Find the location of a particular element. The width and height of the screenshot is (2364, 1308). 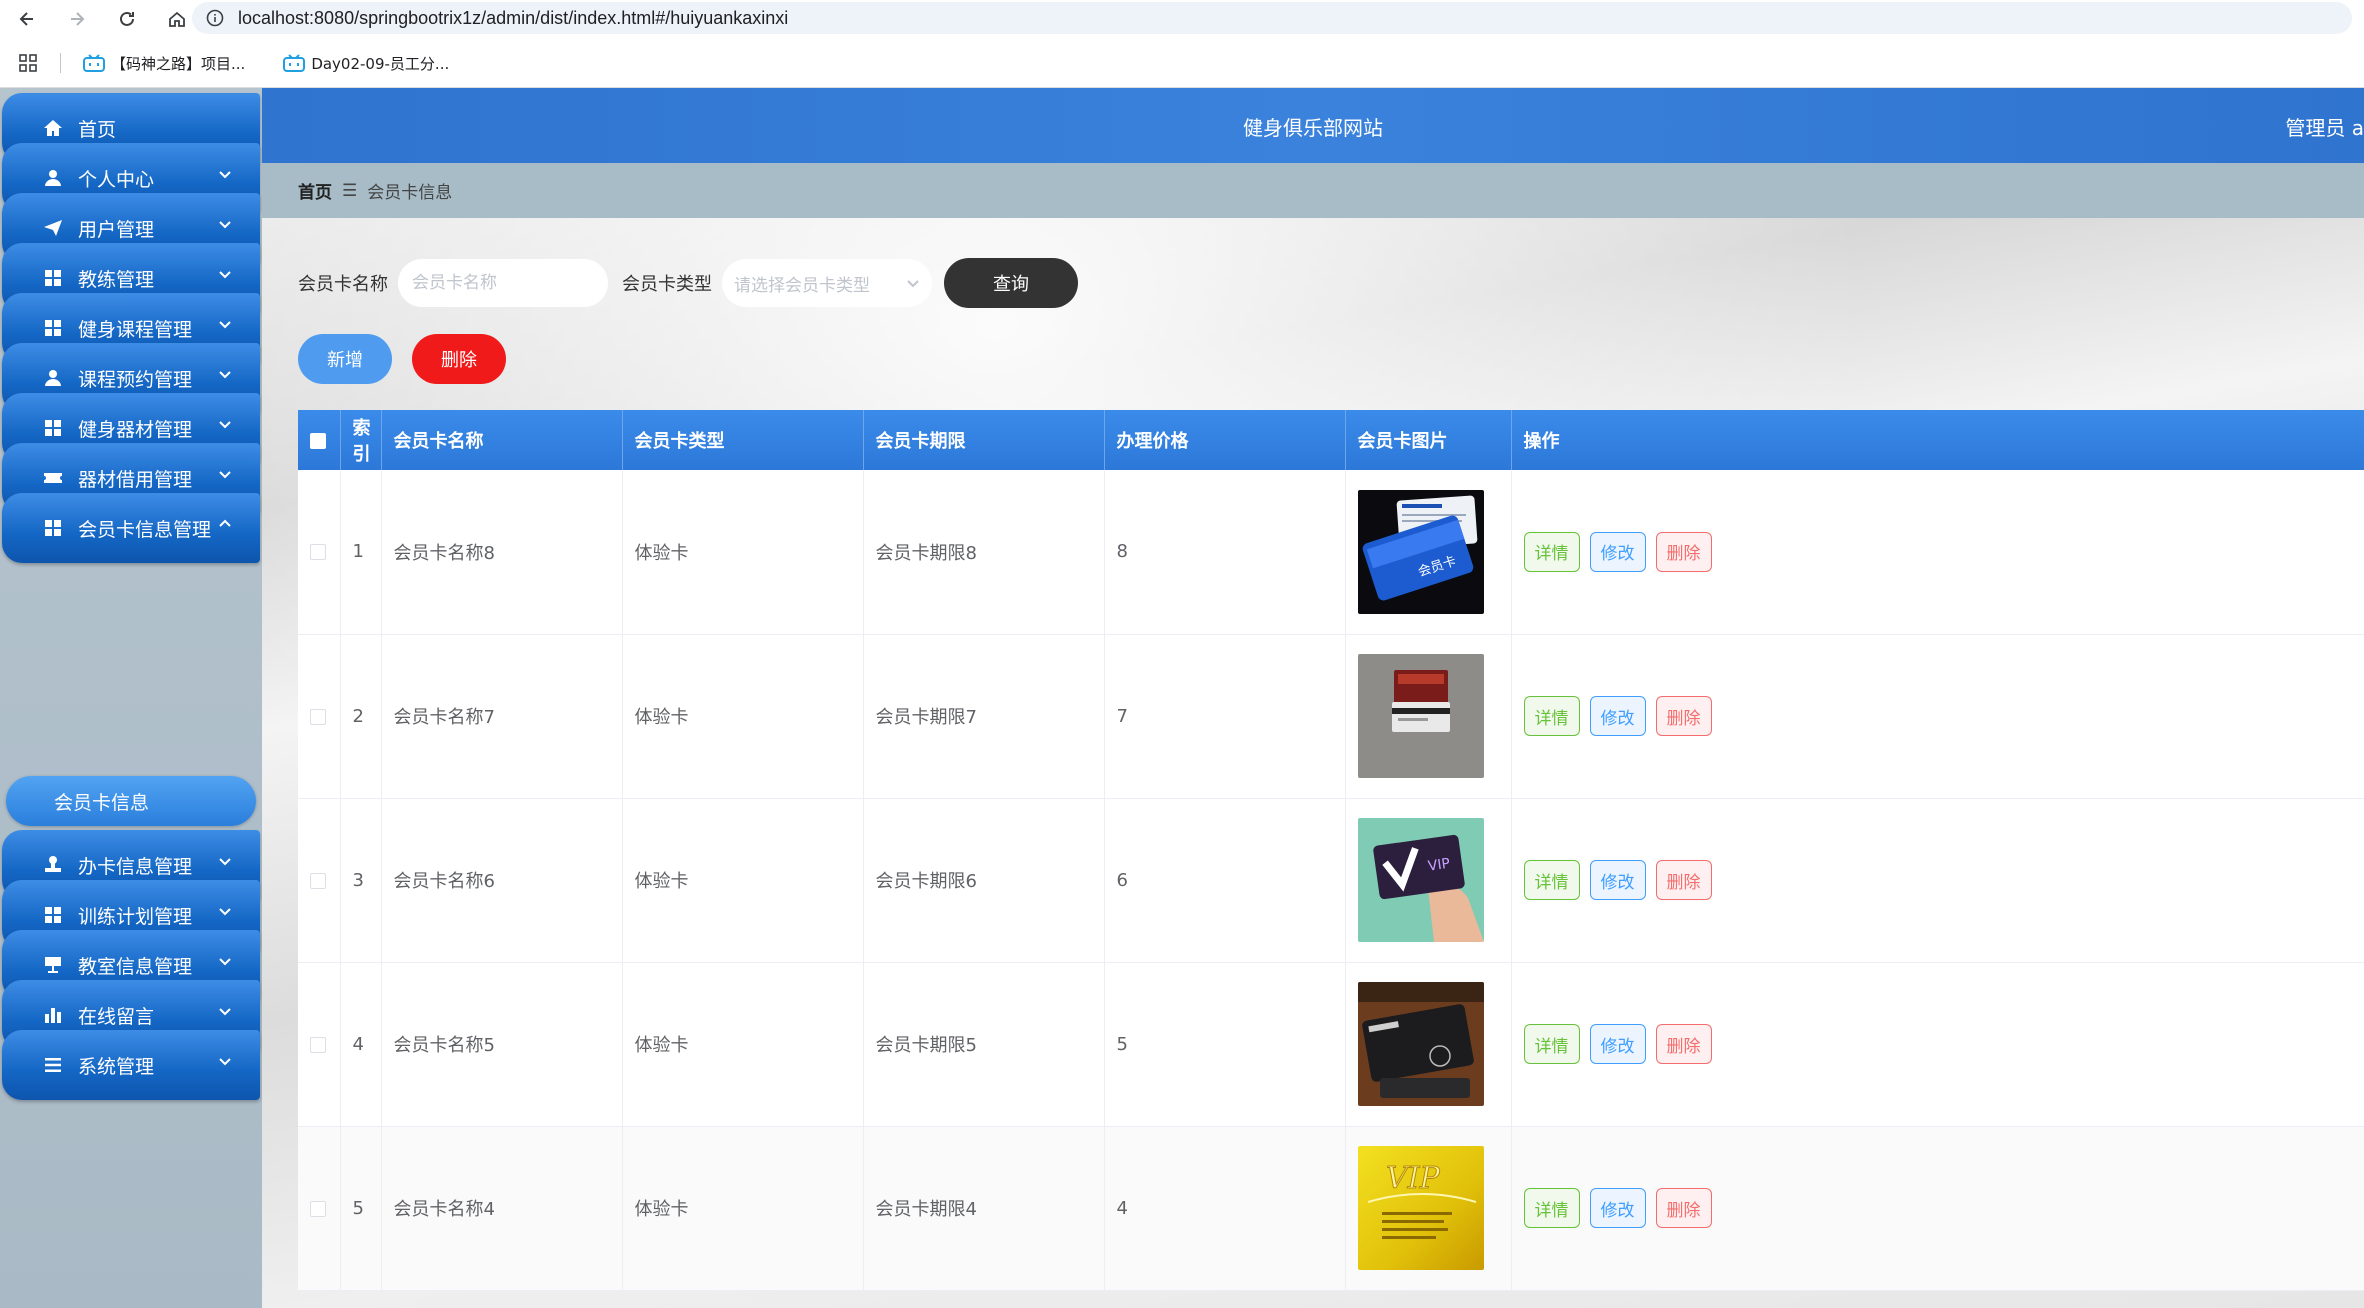

card-type-label: 会员卡类型 is located at coordinates (667, 284).